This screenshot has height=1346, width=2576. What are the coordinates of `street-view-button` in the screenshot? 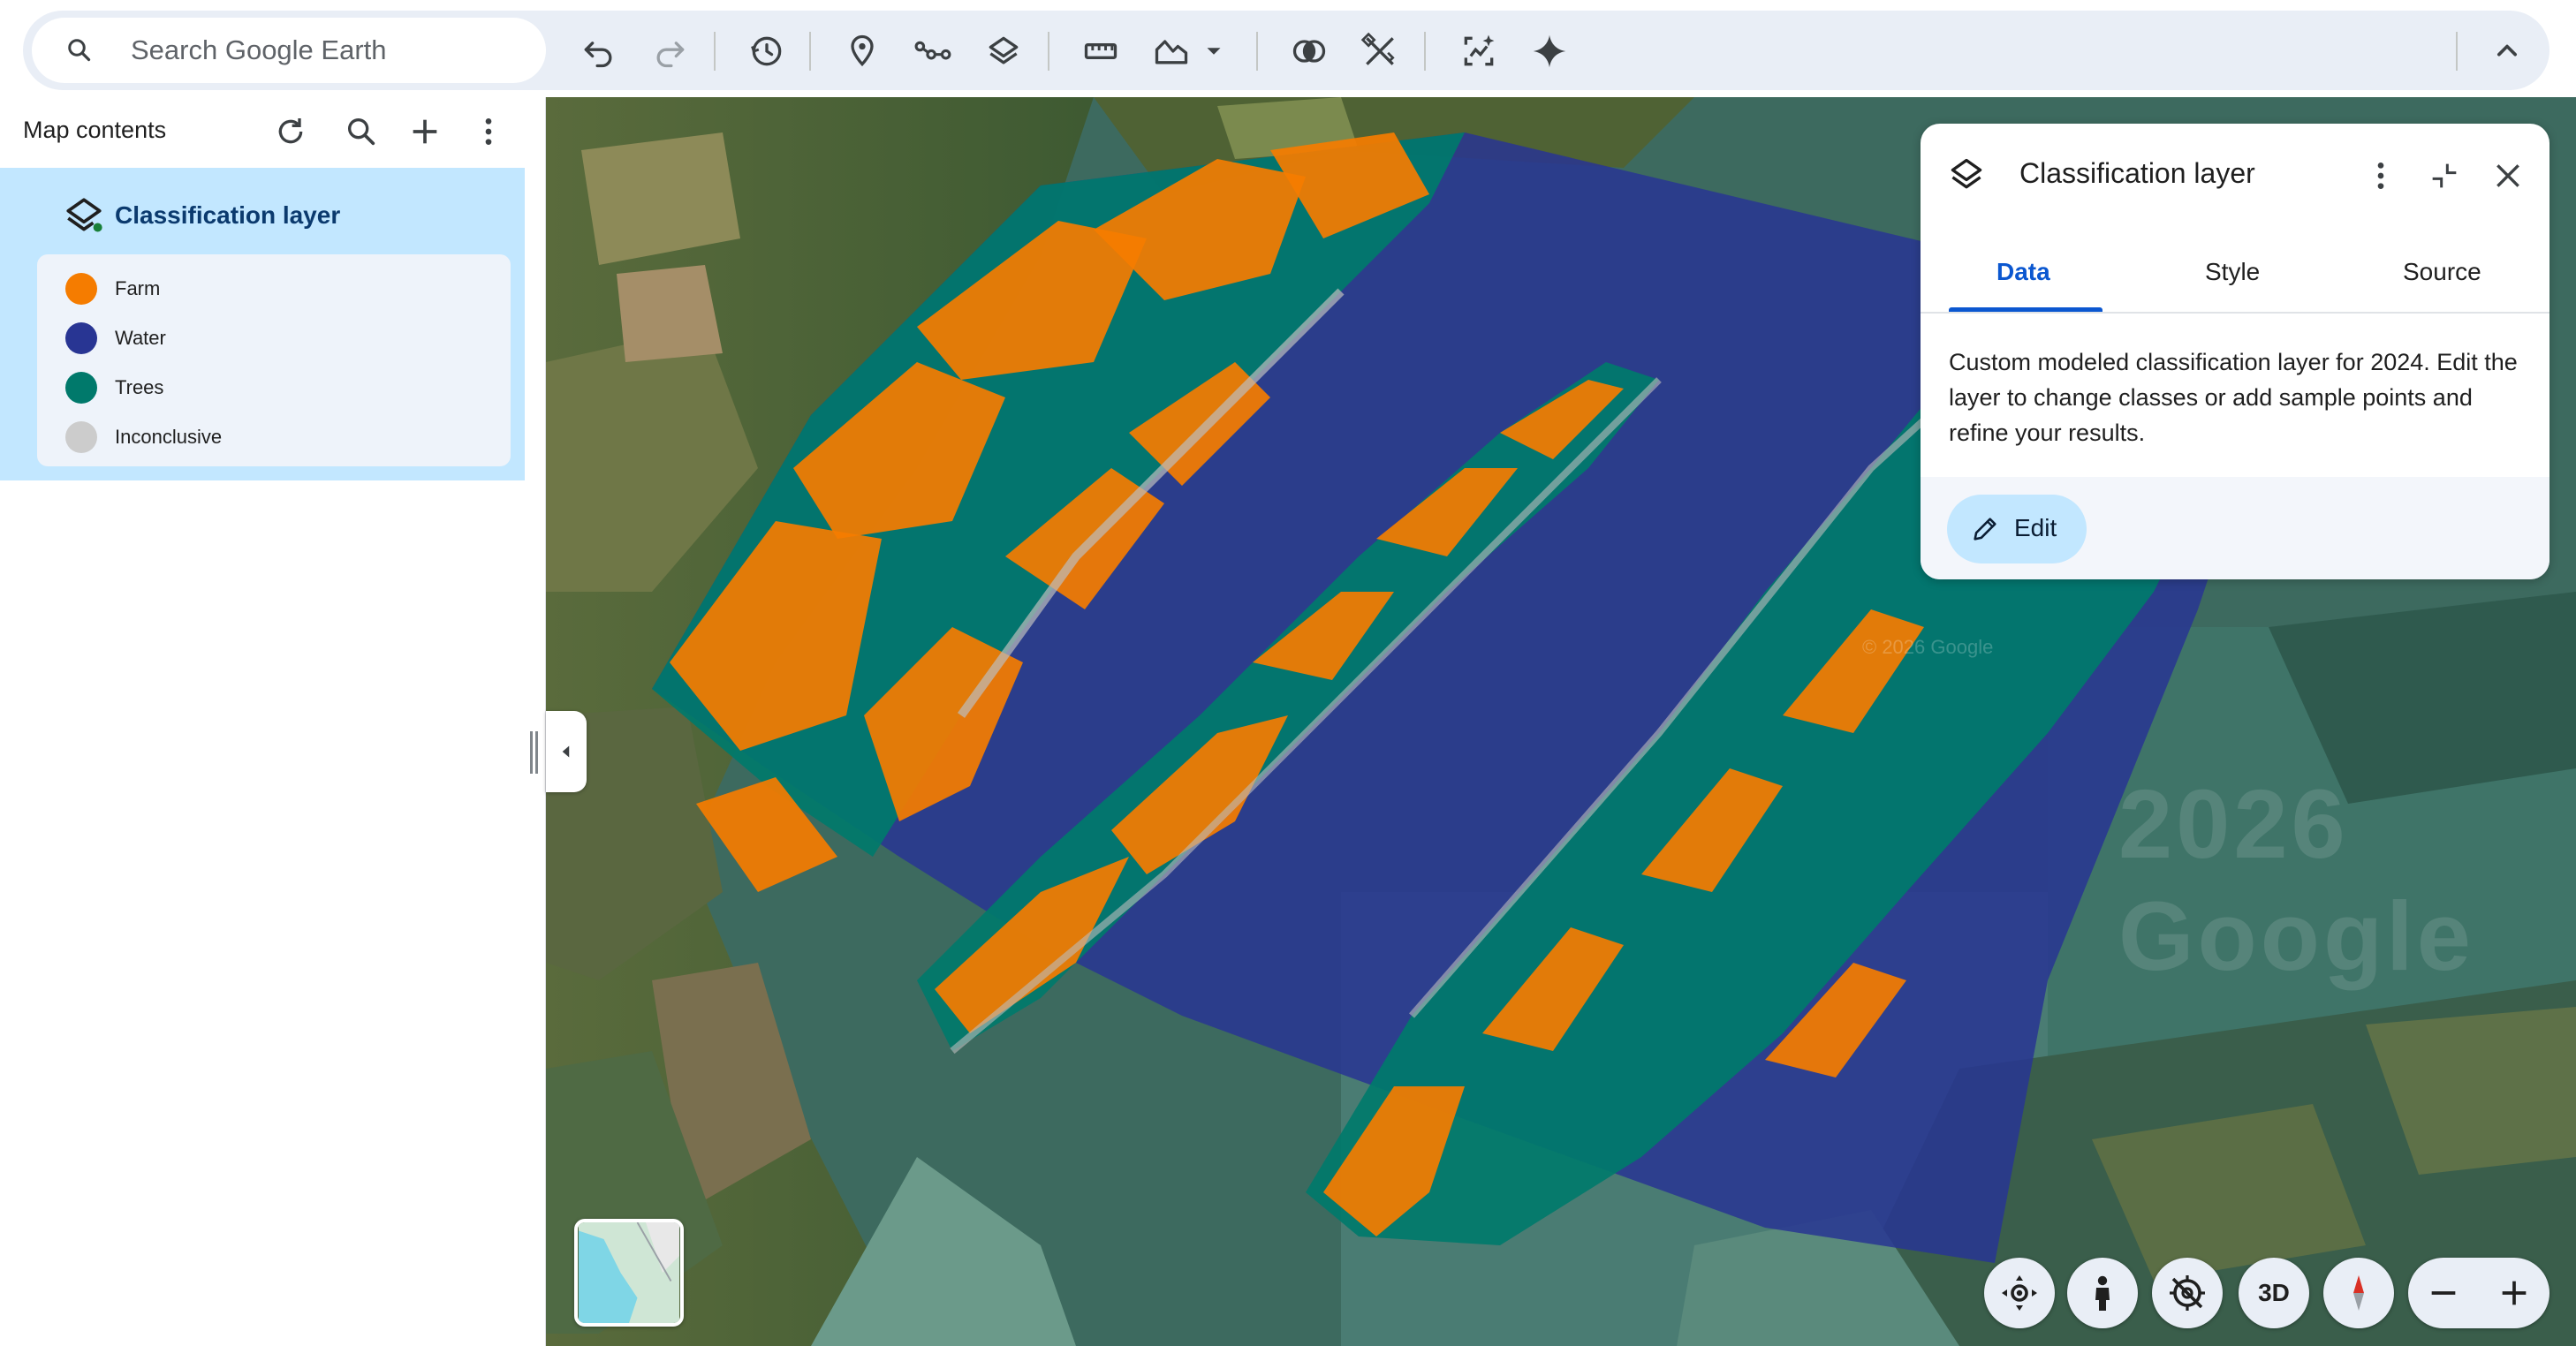 It's located at (2103, 1293).